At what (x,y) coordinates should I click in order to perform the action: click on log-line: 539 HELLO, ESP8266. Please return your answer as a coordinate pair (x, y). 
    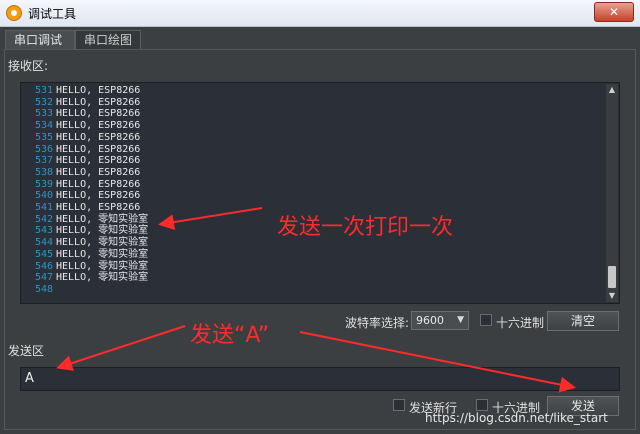
    Looking at the image, I should click on (313, 185).